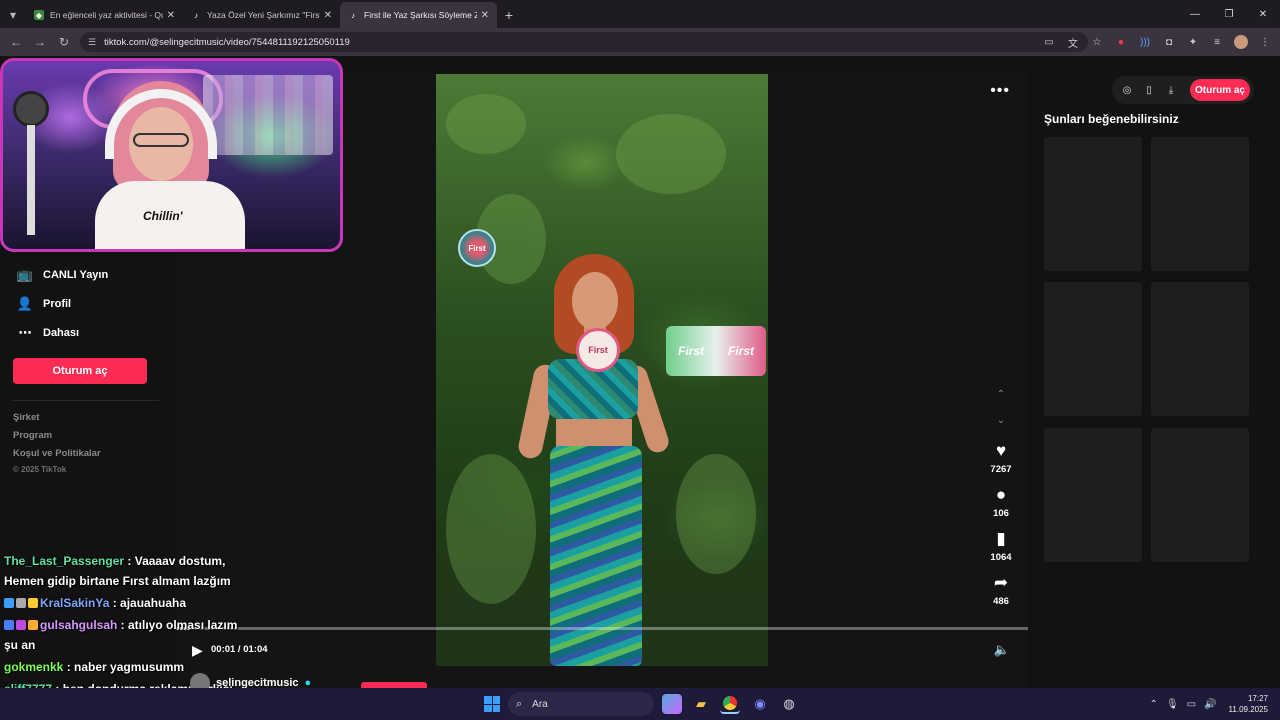 Image resolution: width=1280 pixels, height=720 pixels. Describe the element at coordinates (1001, 450) in the screenshot. I see `heart-icon: ♥` at that location.